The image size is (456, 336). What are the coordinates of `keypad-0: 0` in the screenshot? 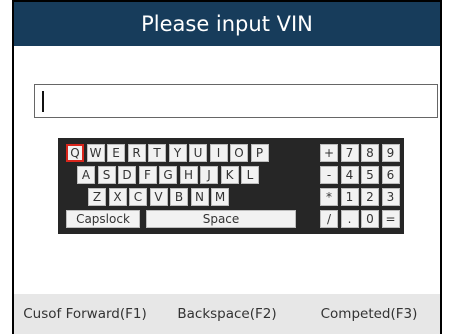 It's located at (370, 219).